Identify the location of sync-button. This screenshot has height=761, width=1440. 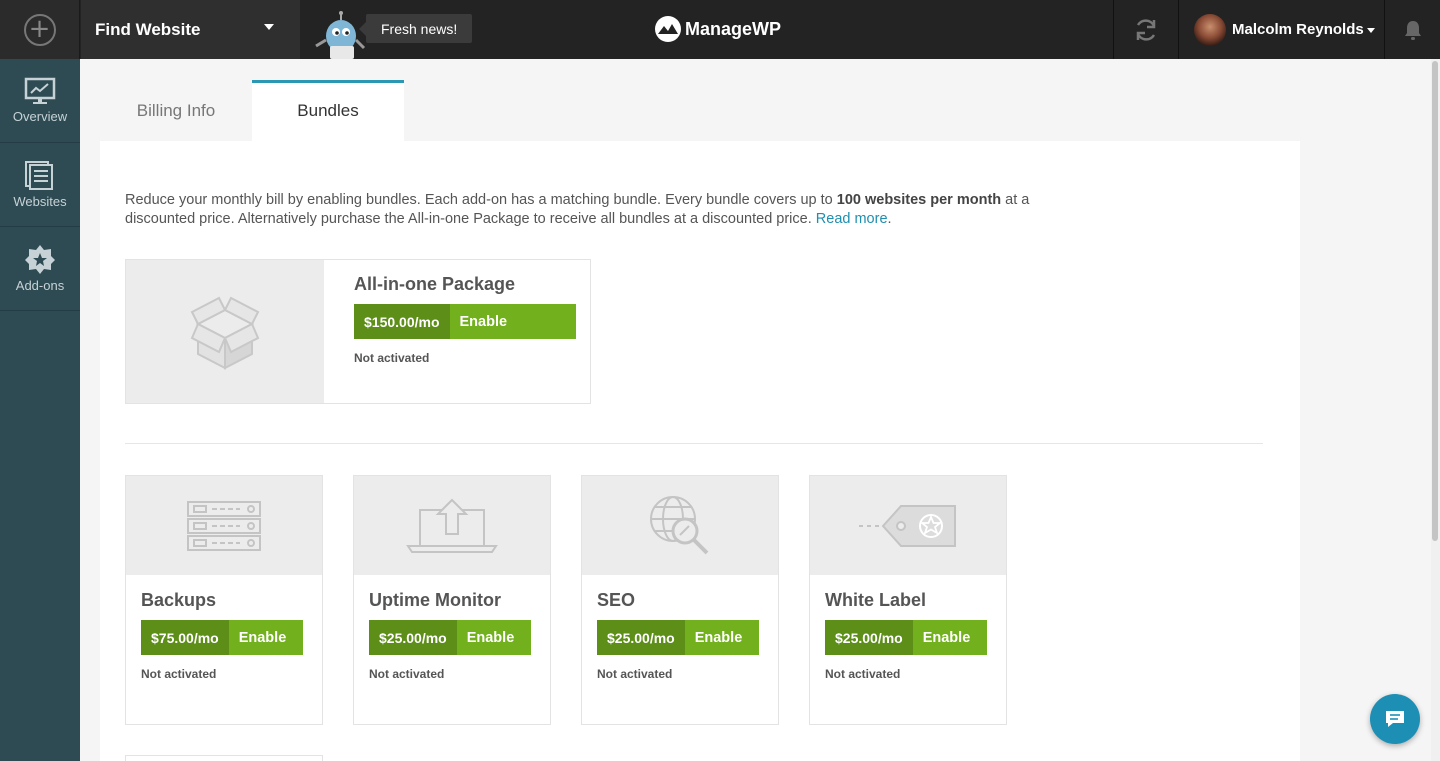
(1146, 29).